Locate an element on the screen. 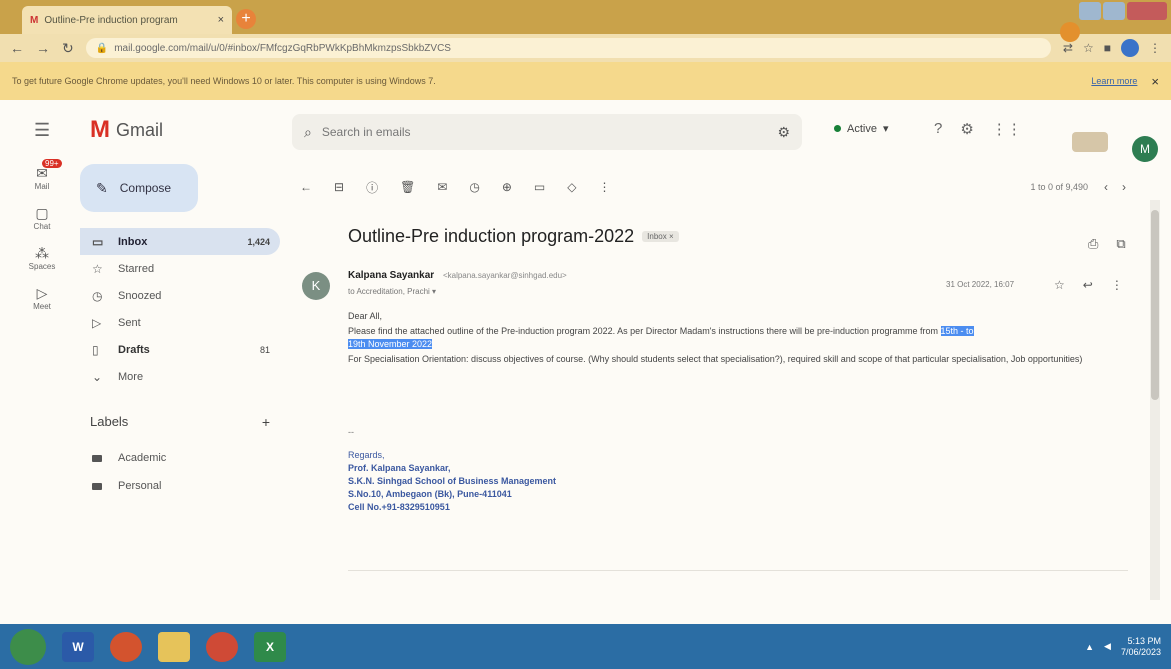  word-taskbar-icon: W is located at coordinates (78, 646).